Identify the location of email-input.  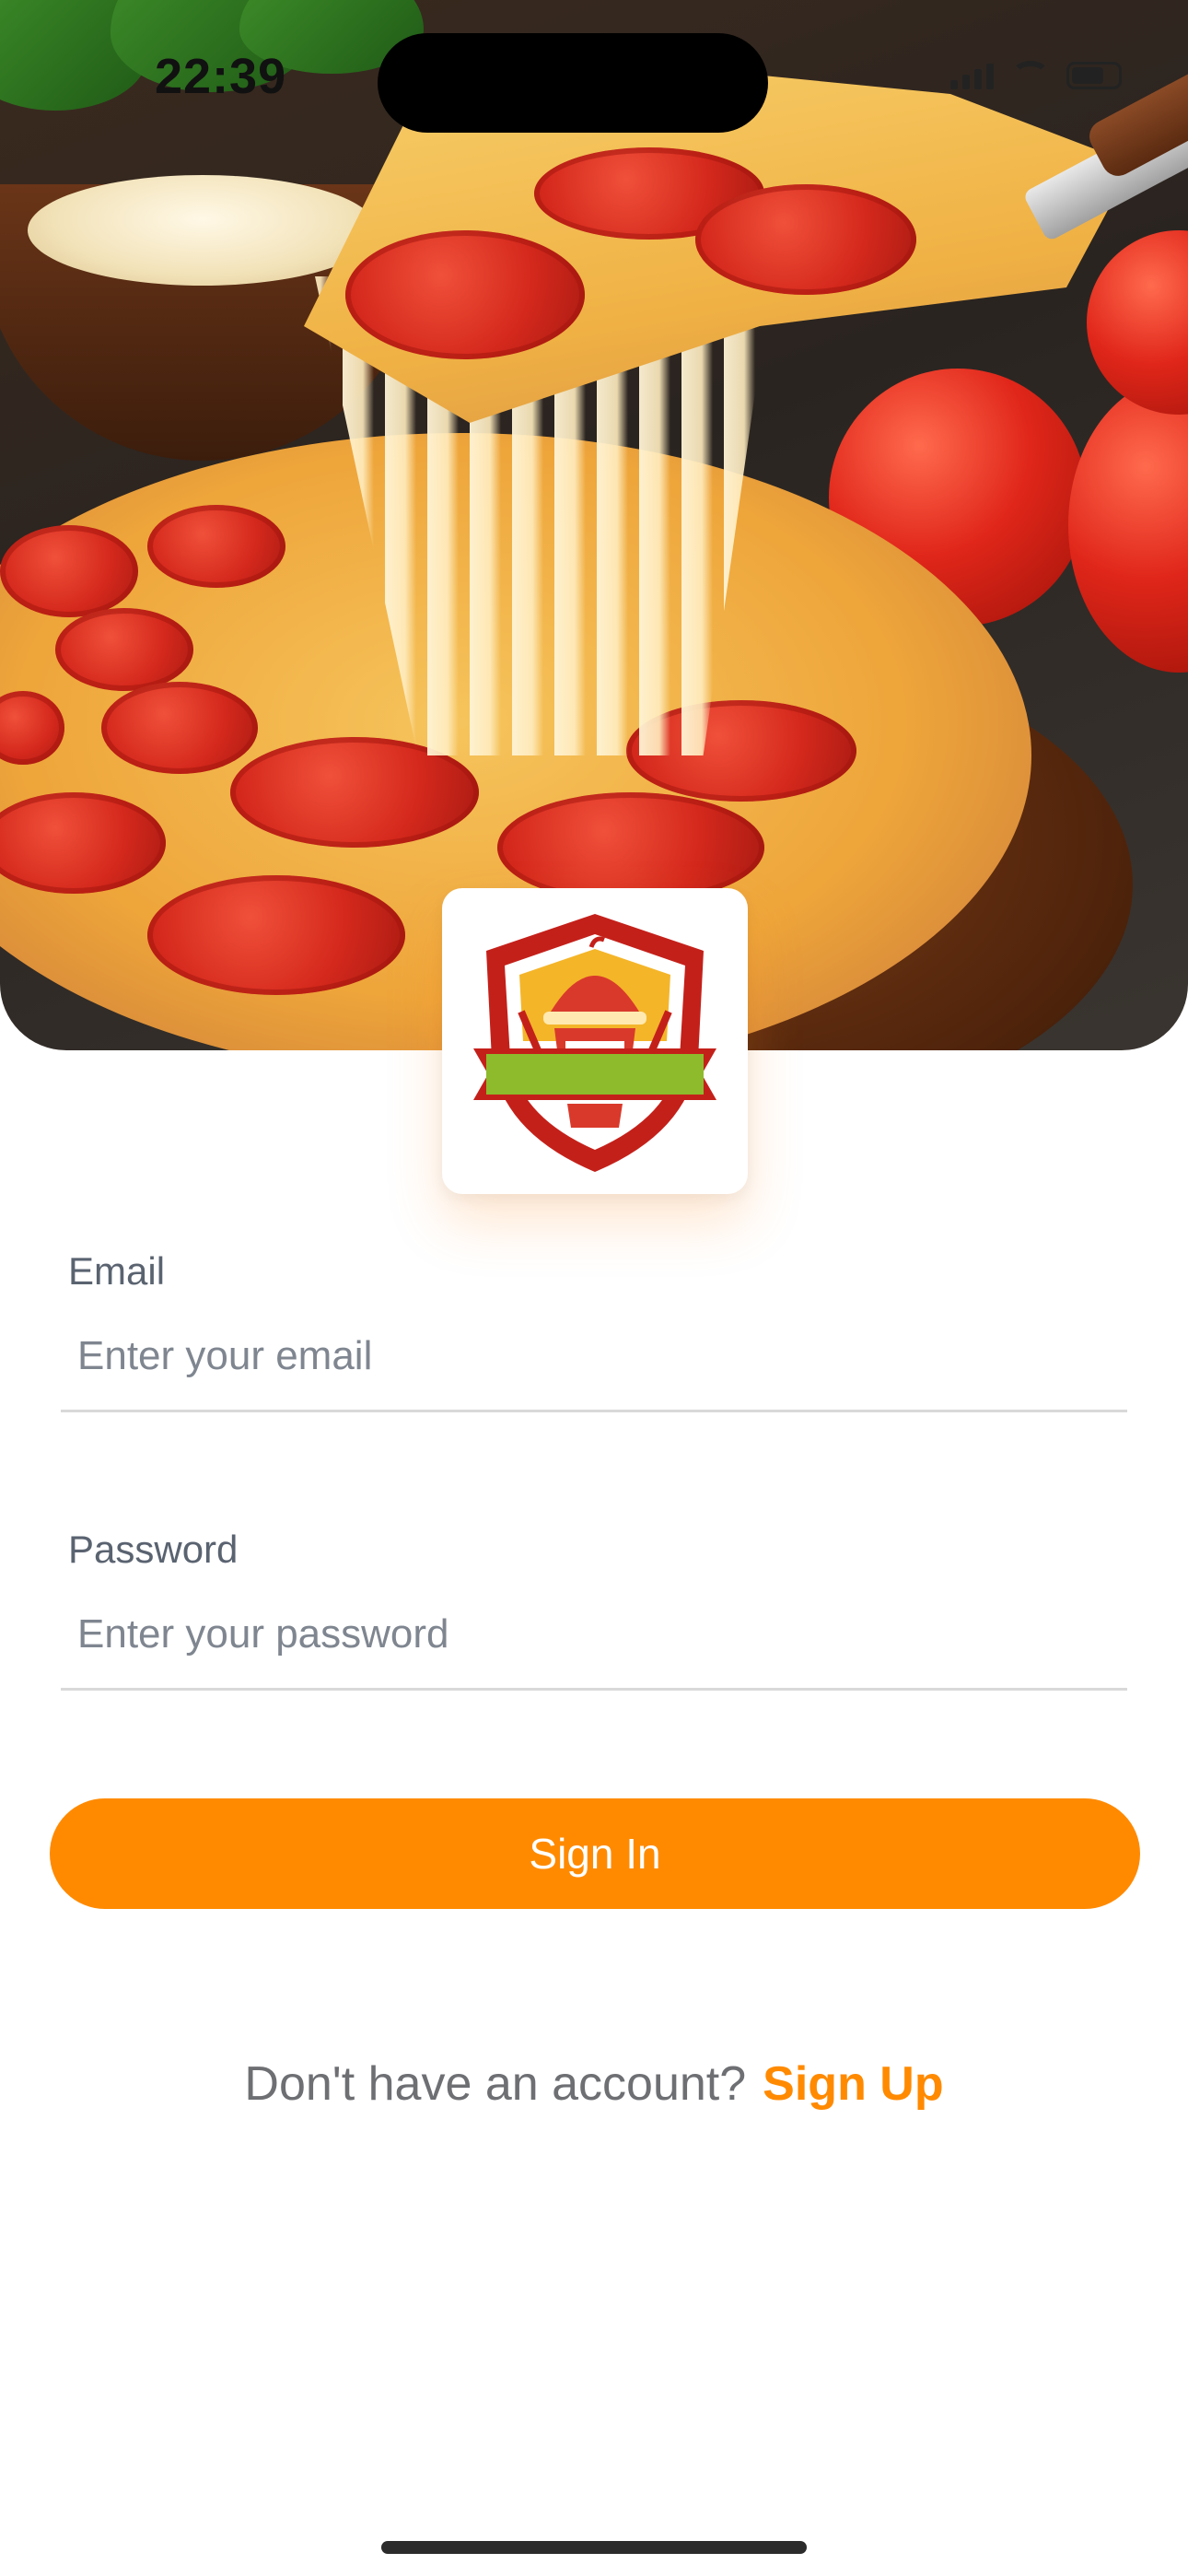
(594, 1356).